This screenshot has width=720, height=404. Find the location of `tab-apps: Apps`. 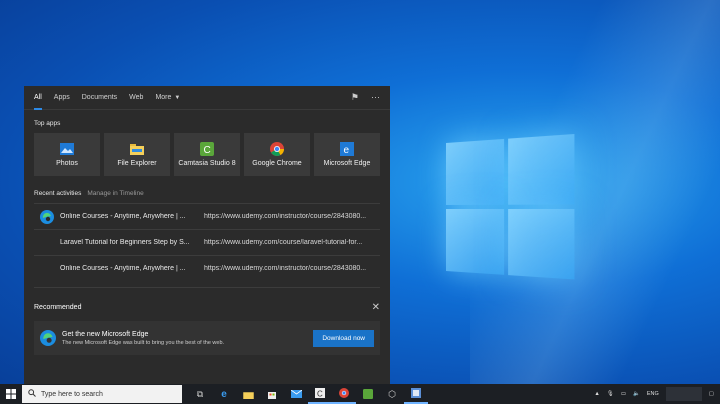

tab-apps: Apps is located at coordinates (62, 98).